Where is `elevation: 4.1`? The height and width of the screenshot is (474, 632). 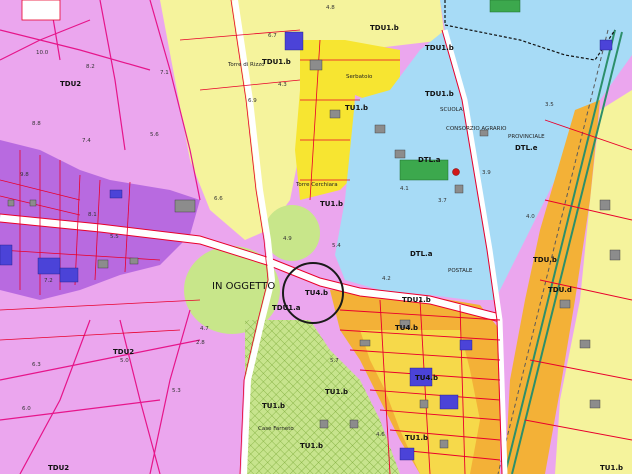 elevation: 4.1 is located at coordinates (404, 189).